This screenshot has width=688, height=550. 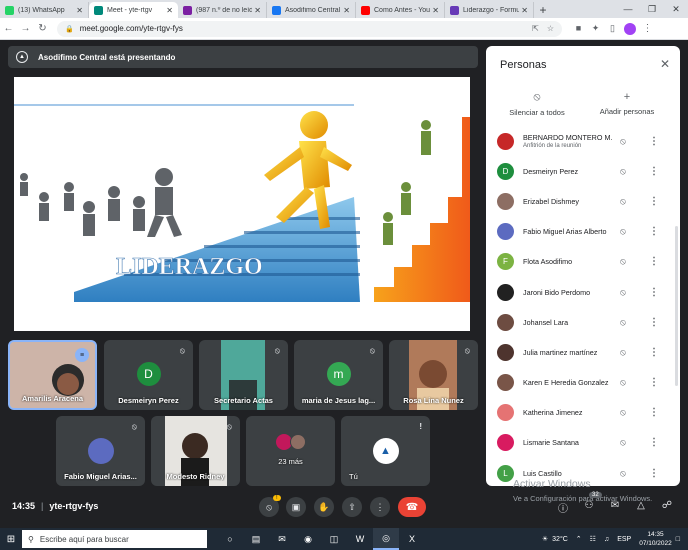 What do you see at coordinates (243, 375) in the screenshot?
I see `tile-secretario: ⦸ Secretario Actas` at bounding box center [243, 375].